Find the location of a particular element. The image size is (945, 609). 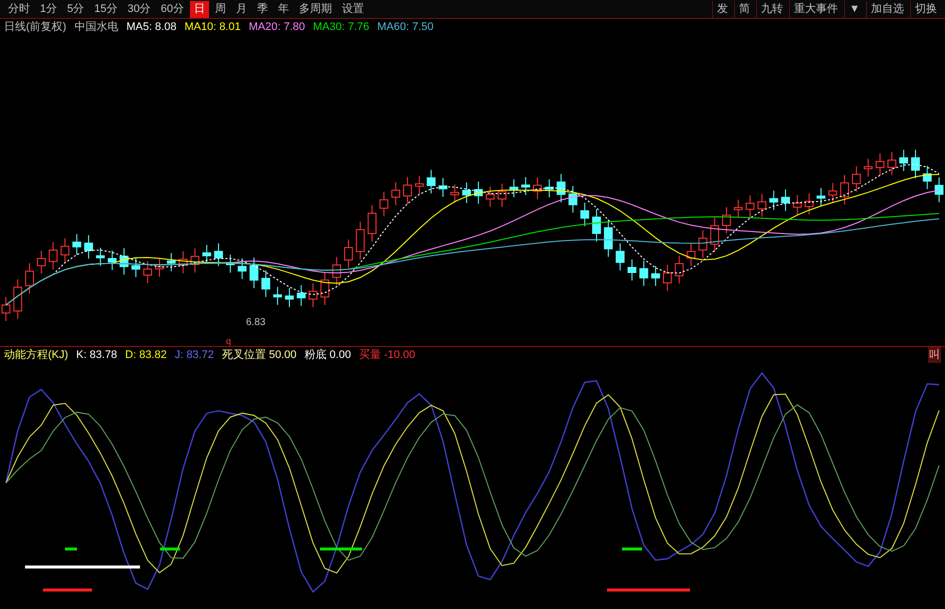

period-tab: 60分 is located at coordinates (172, 9).